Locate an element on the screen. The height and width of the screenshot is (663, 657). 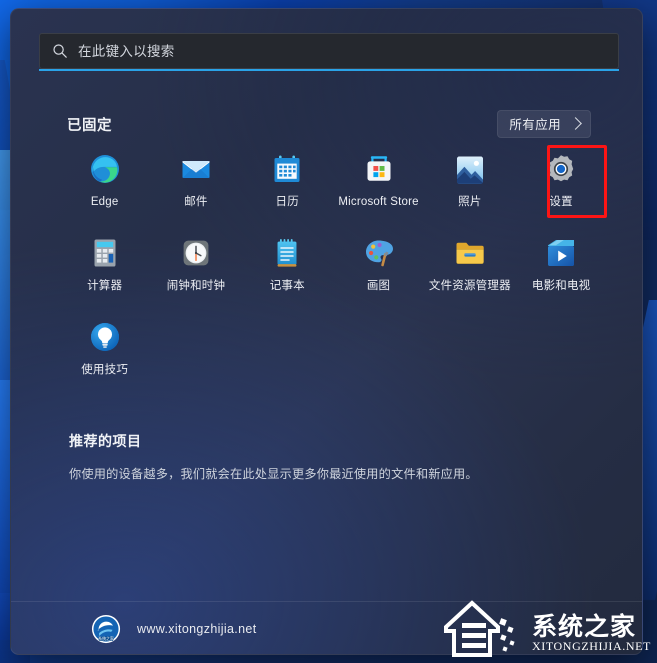
pinned-header: 已固定 所有应用 is located at coordinates (329, 124).